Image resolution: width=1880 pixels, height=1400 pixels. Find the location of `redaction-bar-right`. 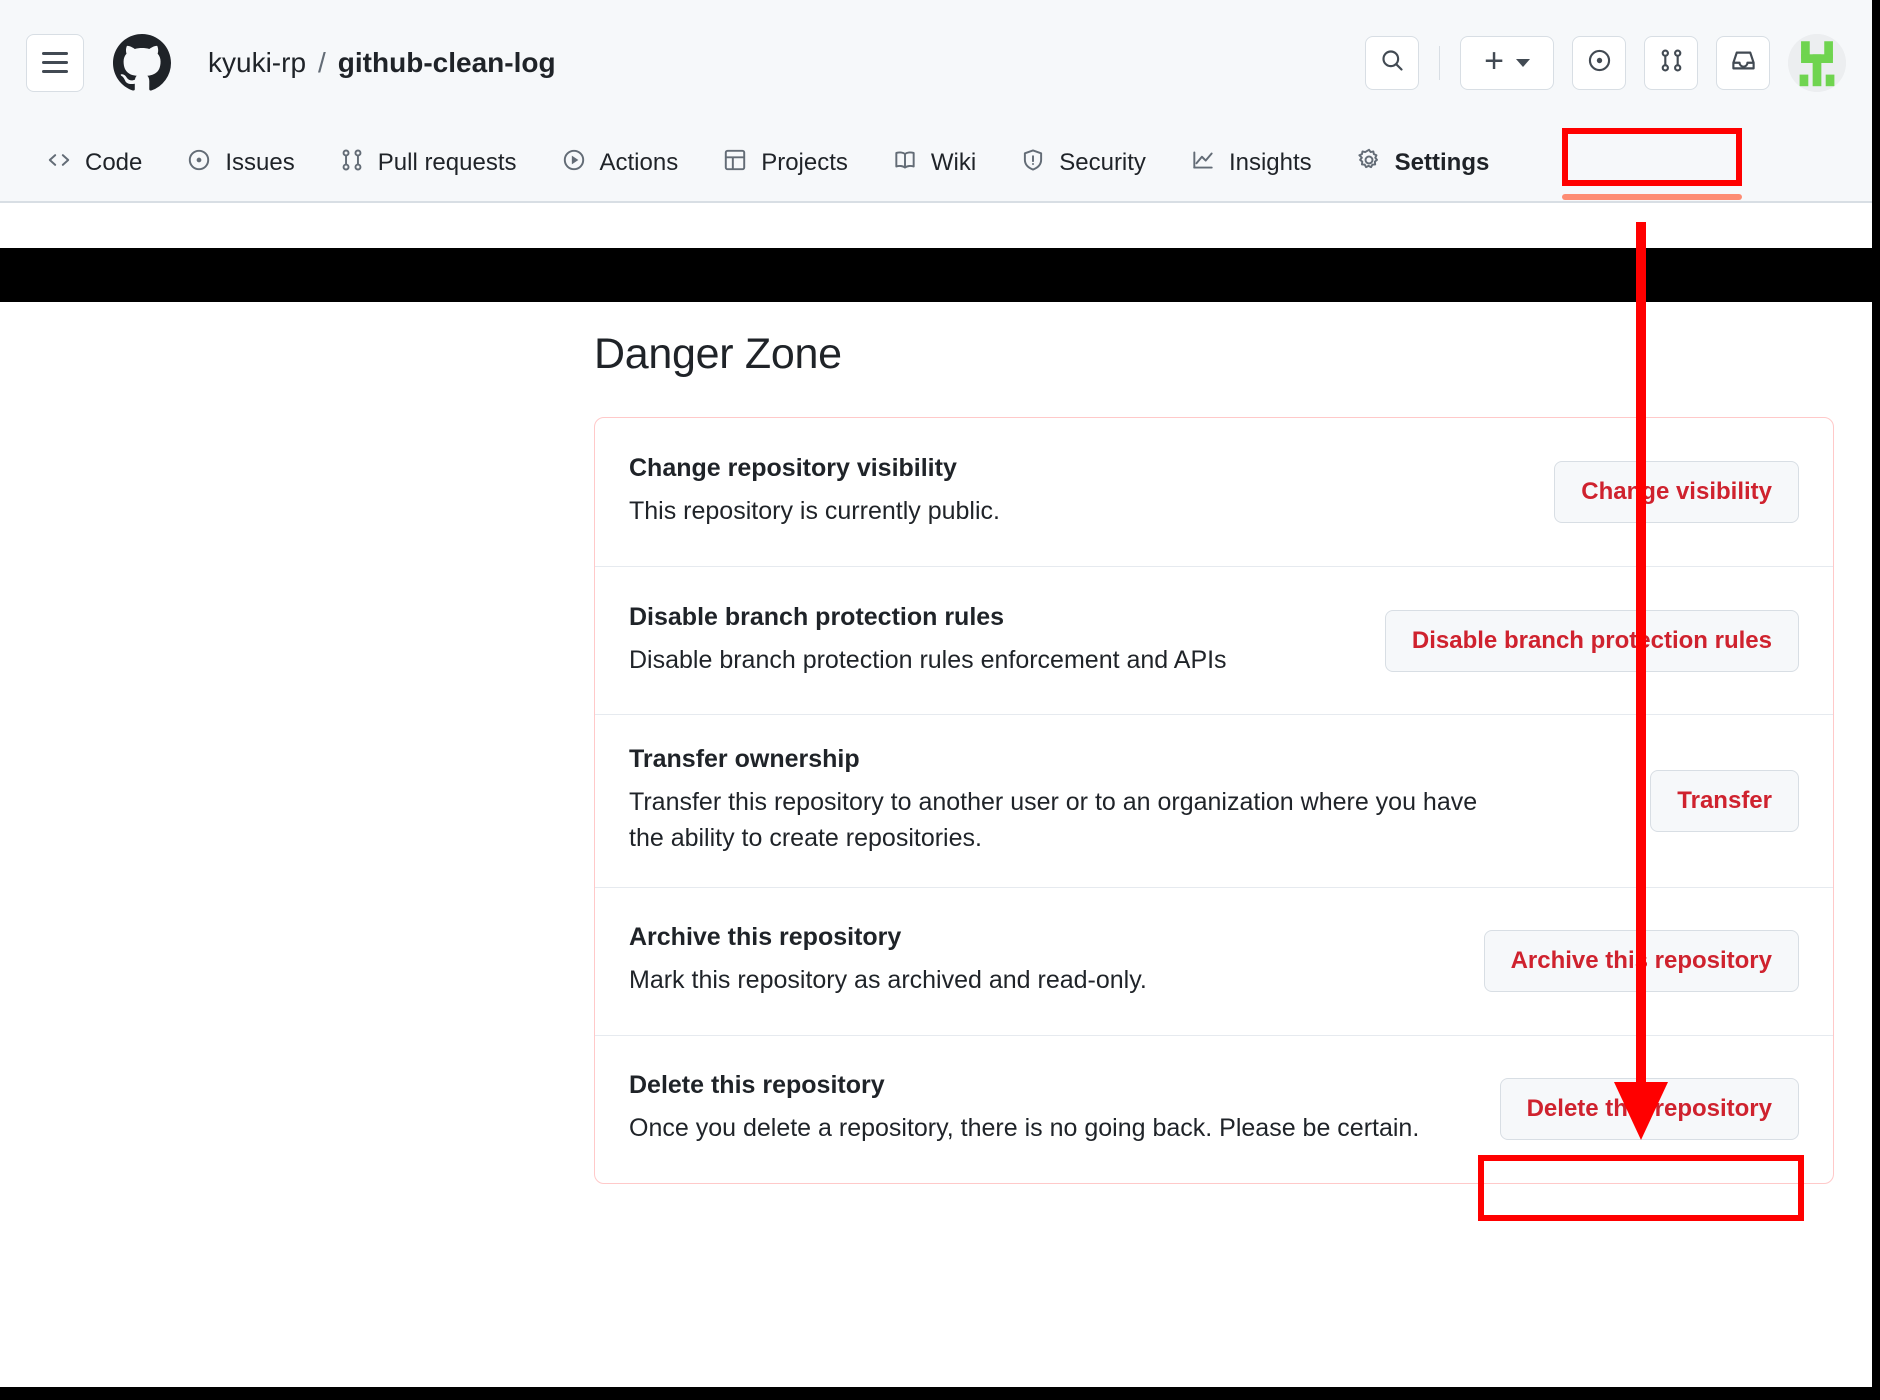

redaction-bar-right is located at coordinates (1876, 700).